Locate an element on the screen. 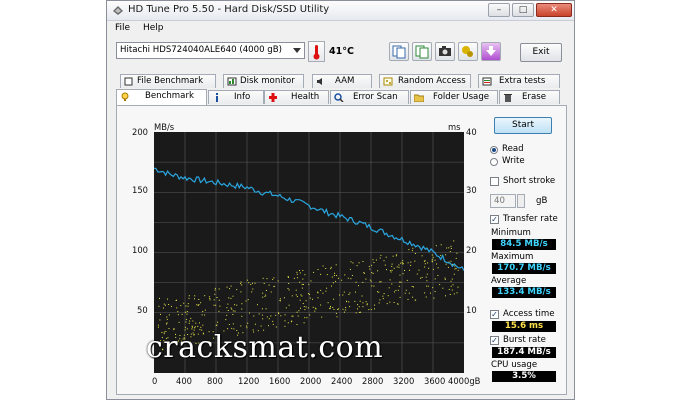  tab-random-access: Random Access is located at coordinates (425, 81).